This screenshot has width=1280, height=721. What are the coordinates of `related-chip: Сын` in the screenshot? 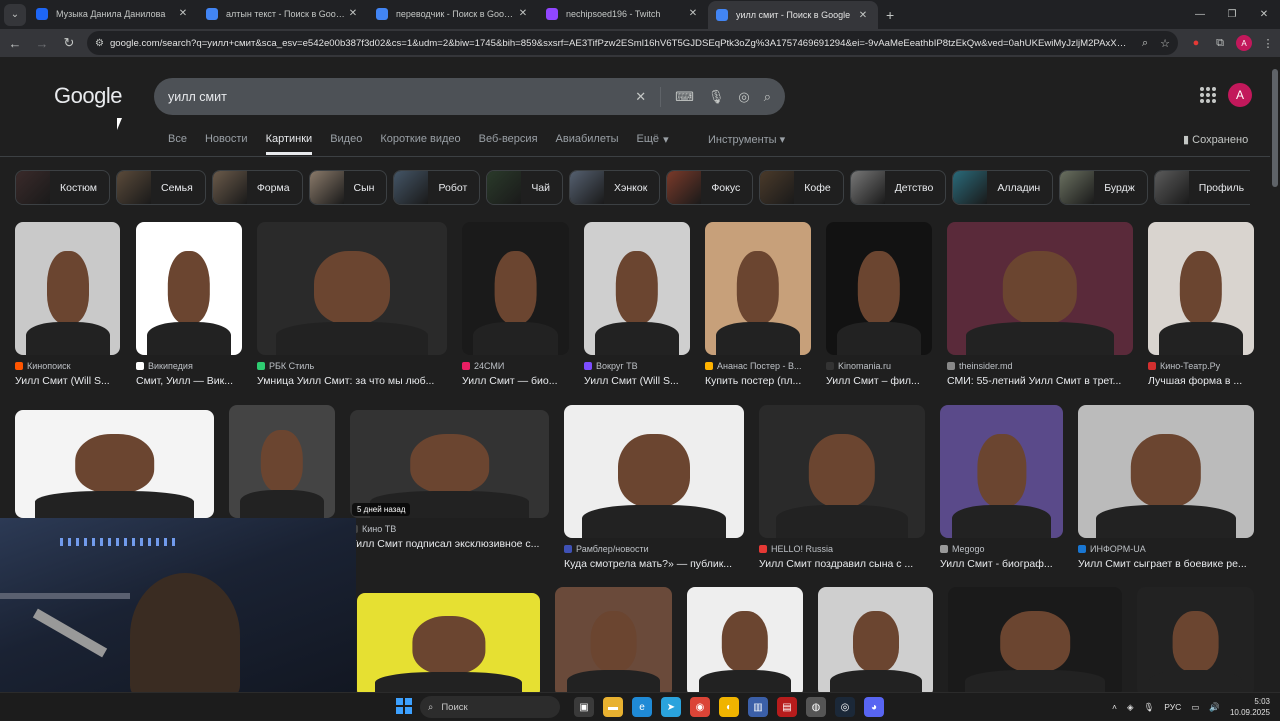 It's located at (348, 187).